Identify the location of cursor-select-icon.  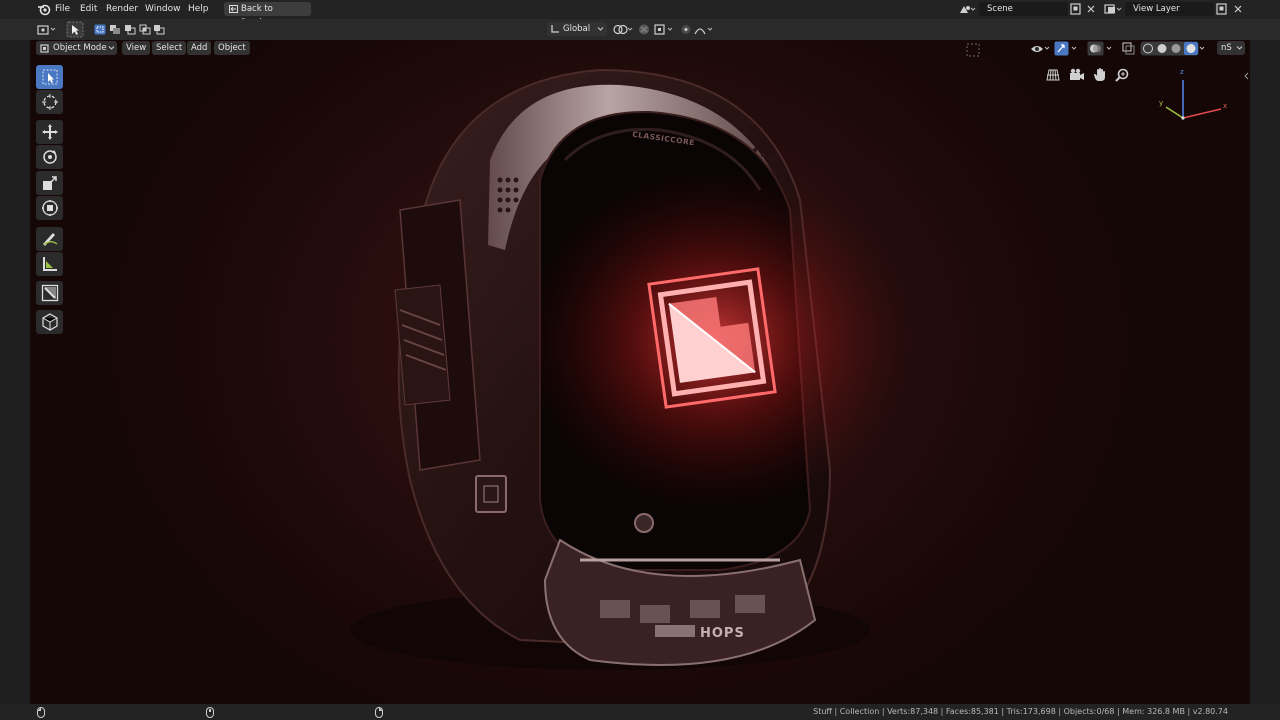
(50, 77).